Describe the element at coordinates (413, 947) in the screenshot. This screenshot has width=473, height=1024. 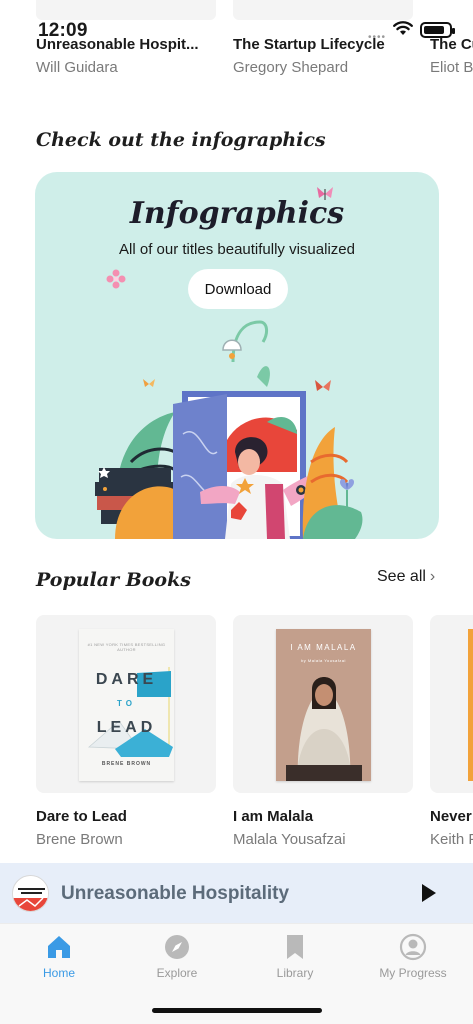
I see `profile-icon` at that location.